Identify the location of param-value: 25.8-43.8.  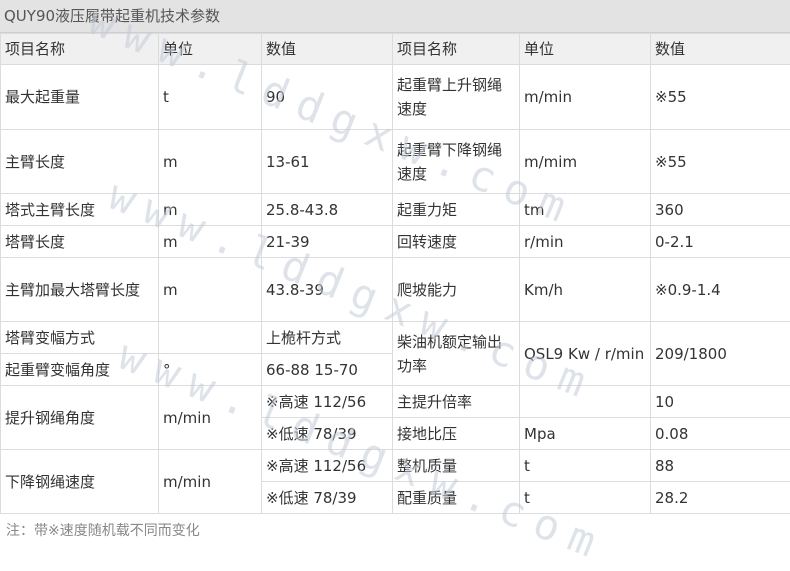
(327, 210).